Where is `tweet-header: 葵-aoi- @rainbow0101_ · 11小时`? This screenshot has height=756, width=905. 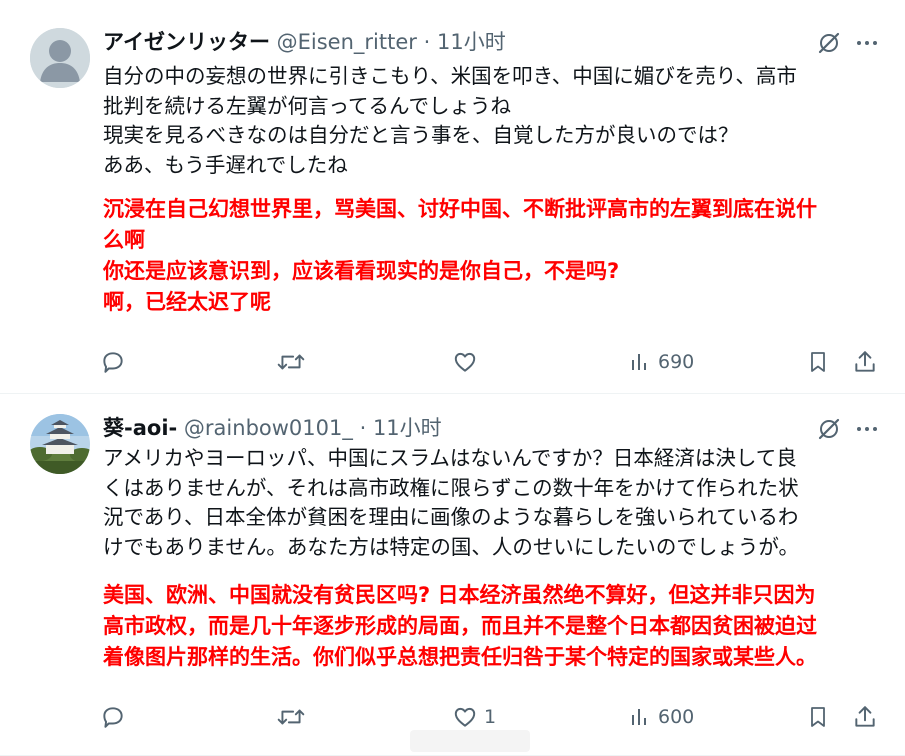
tweet-header: 葵-aoi- @rainbow0101_ · 11小时 is located at coordinates (272, 428).